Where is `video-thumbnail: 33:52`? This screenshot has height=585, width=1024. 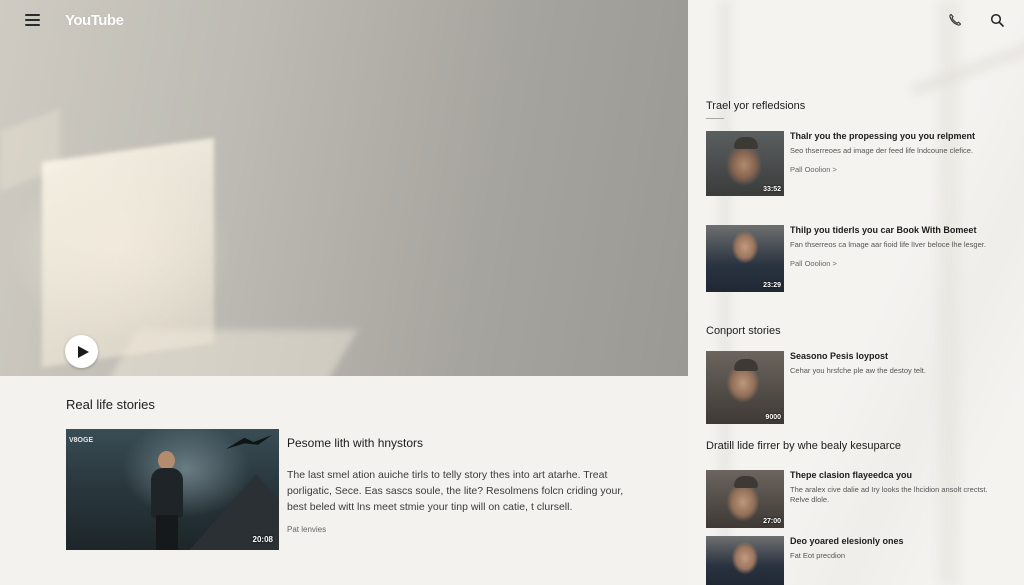 video-thumbnail: 33:52 is located at coordinates (745, 163).